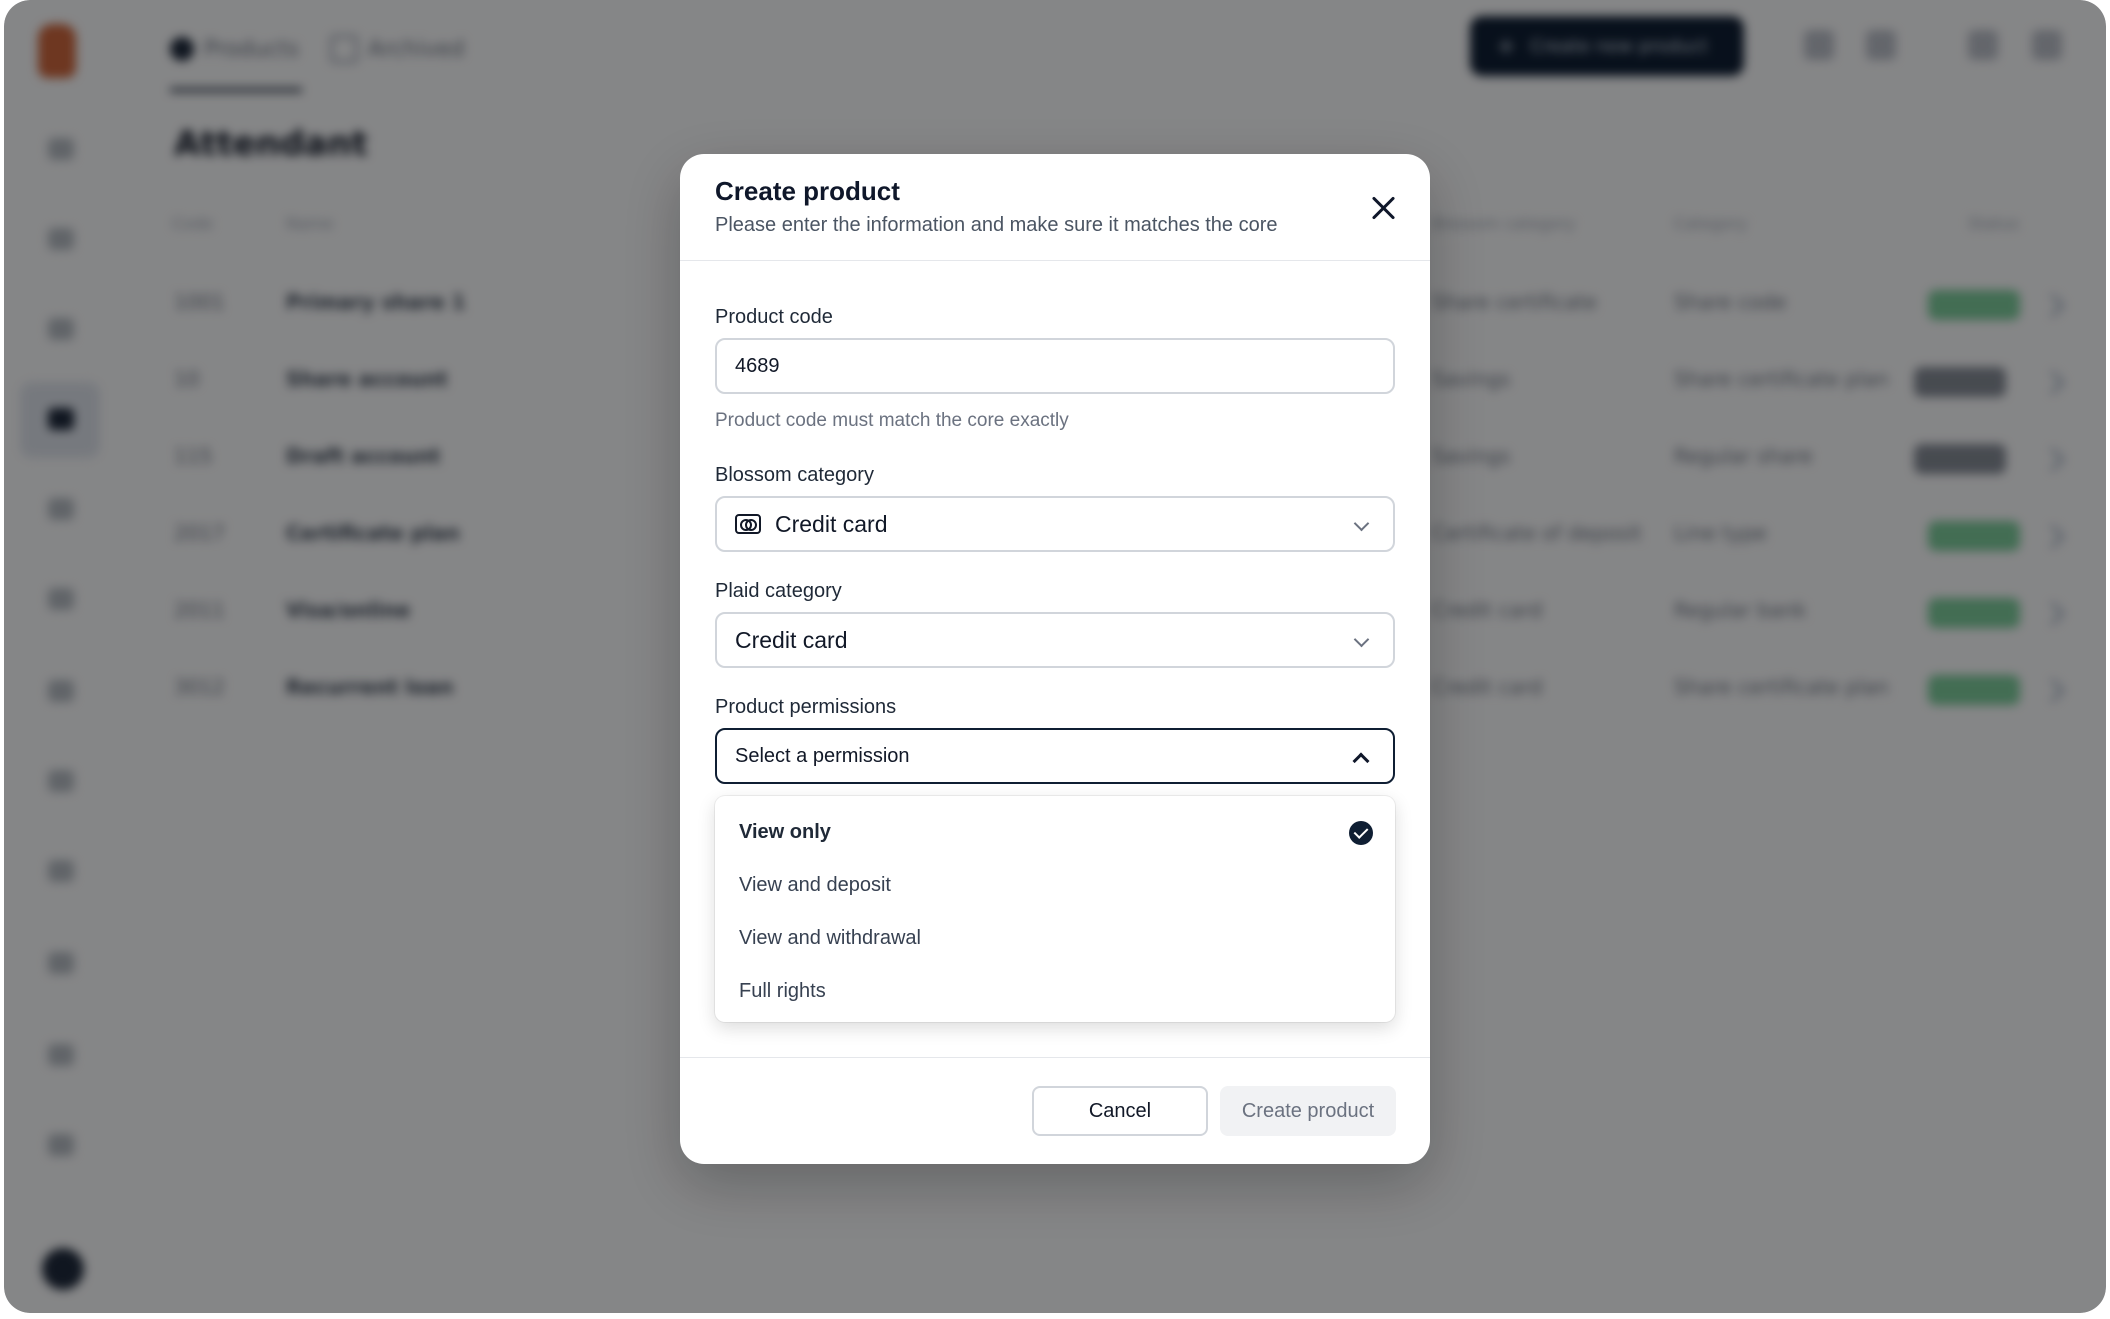  Describe the element at coordinates (1120, 1111) in the screenshot. I see `cancel-button: Cancel` at that location.